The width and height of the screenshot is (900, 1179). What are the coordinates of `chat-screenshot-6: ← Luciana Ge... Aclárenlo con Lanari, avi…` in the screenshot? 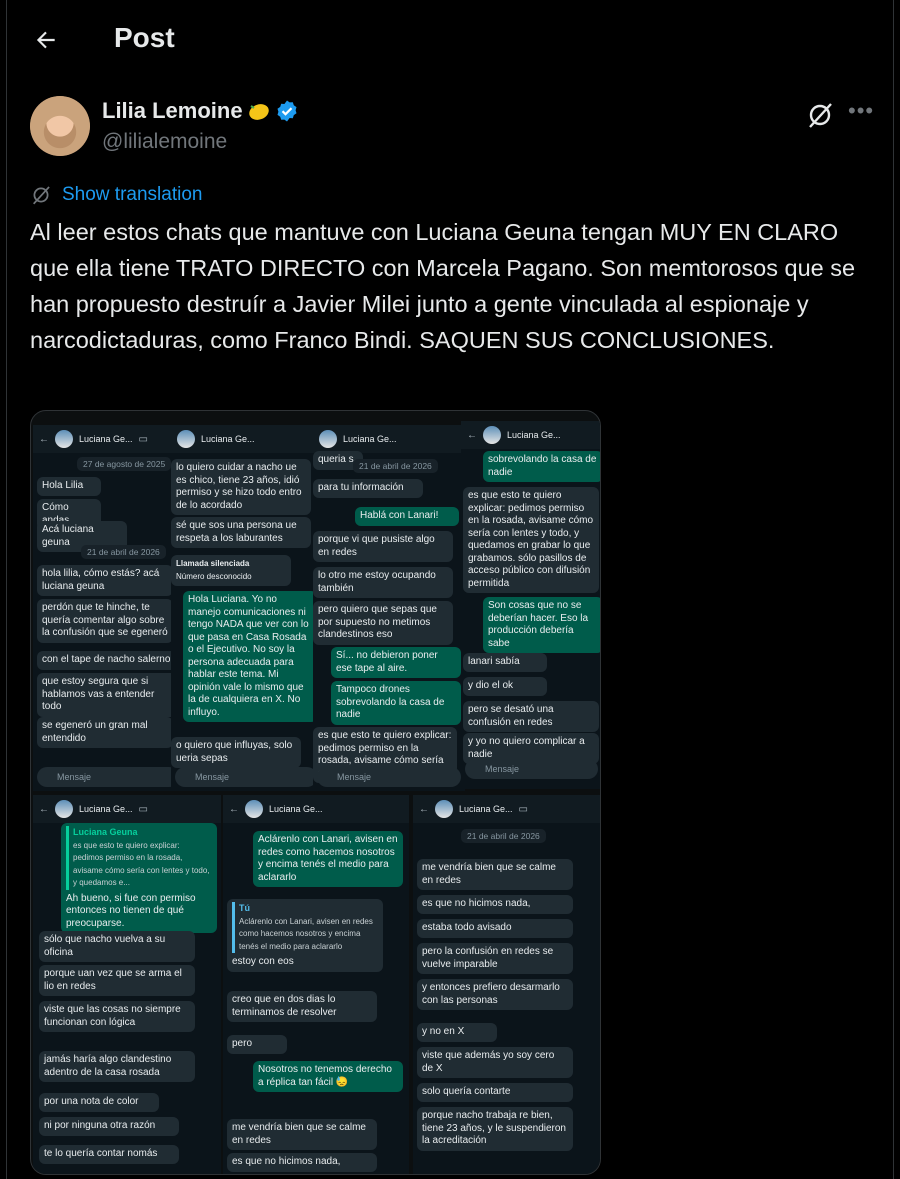 It's located at (316, 984).